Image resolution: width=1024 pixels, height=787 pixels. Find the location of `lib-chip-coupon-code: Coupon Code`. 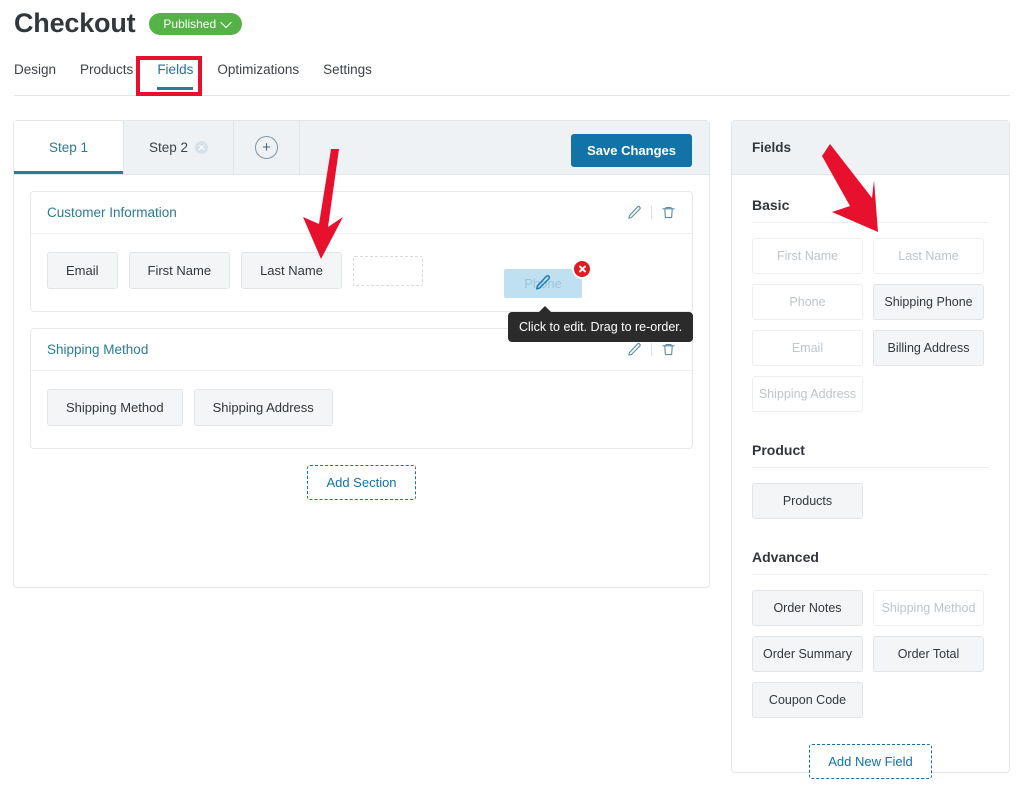

lib-chip-coupon-code: Coupon Code is located at coordinates (807, 700).